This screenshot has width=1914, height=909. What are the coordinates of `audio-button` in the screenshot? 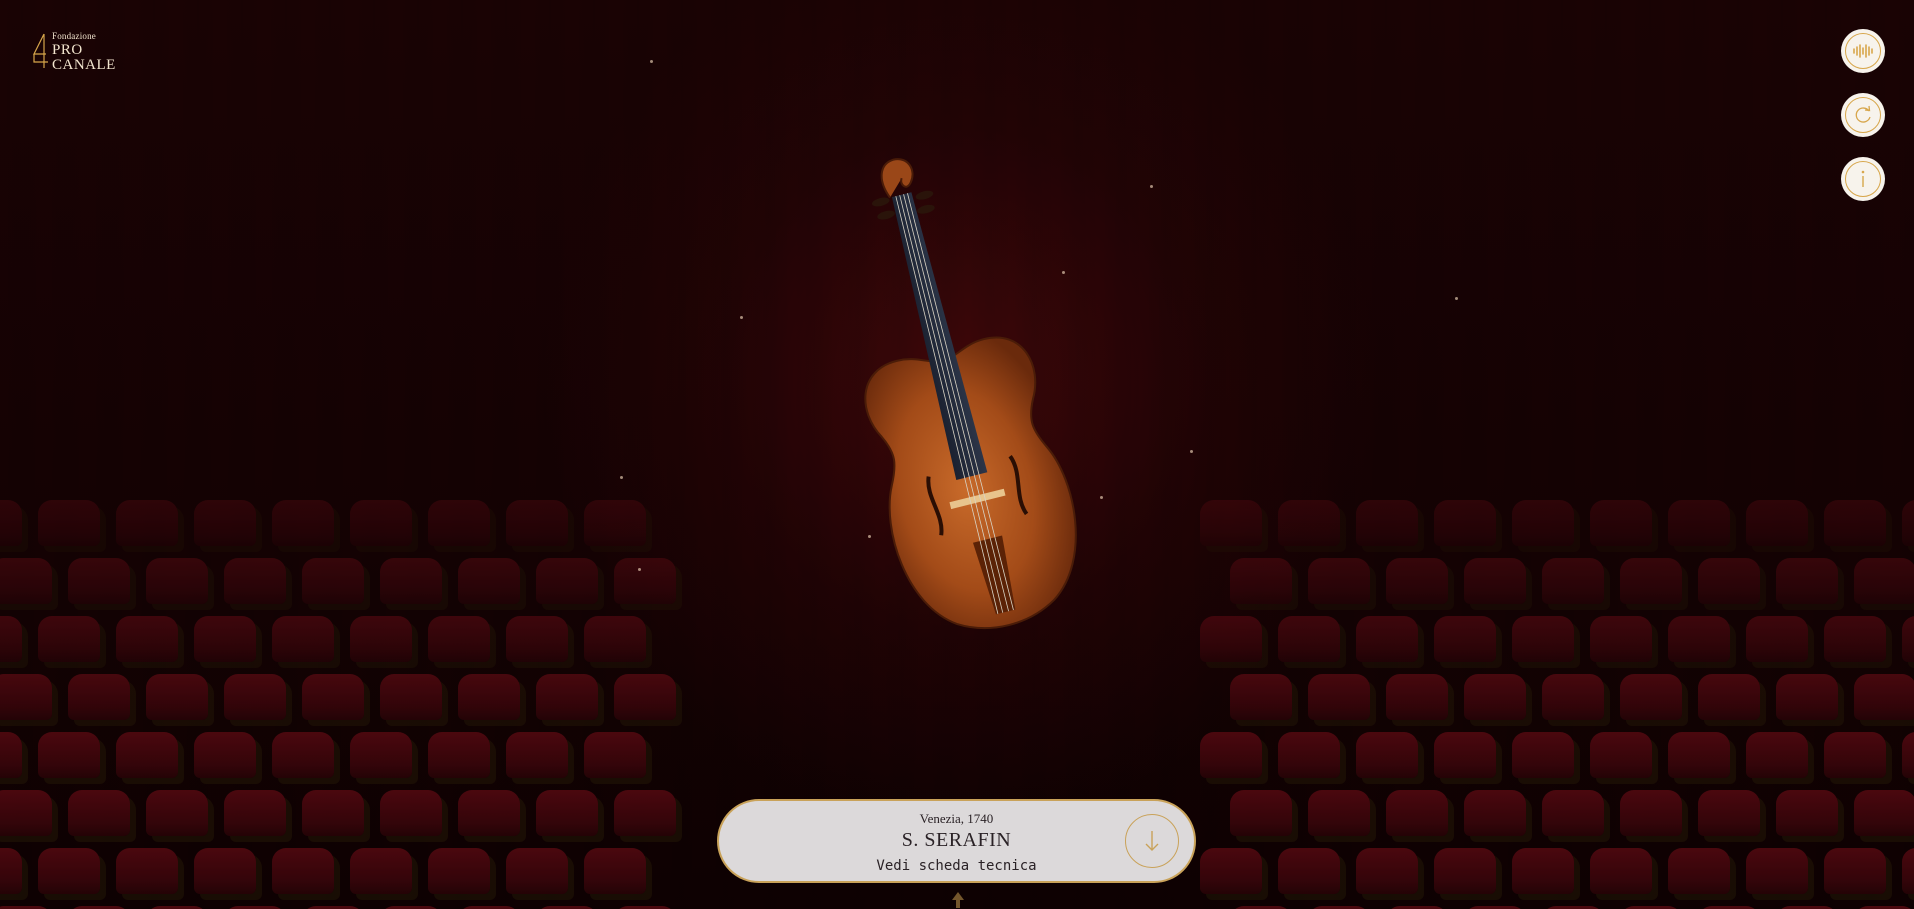 It's located at (1863, 51).